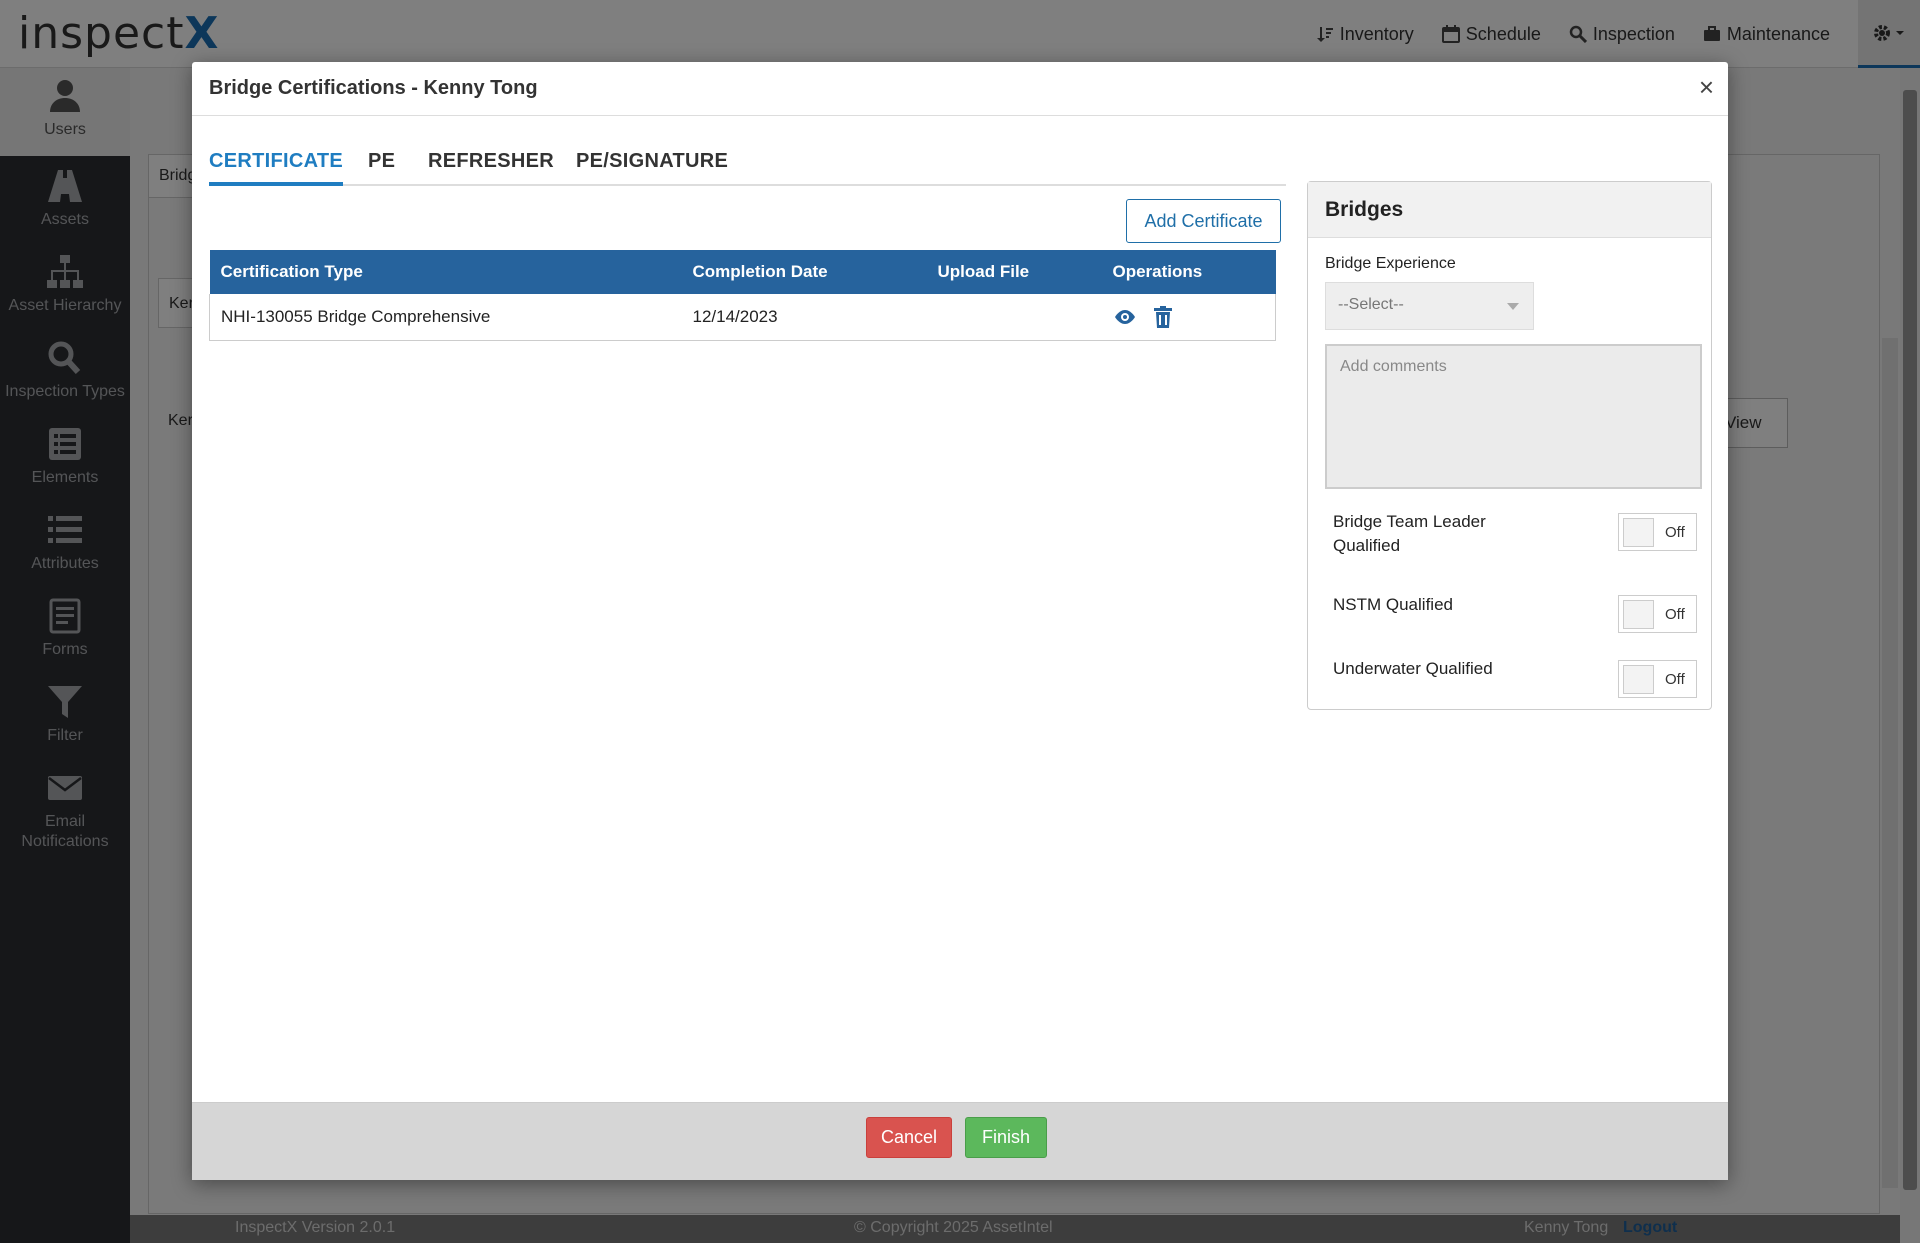 The width and height of the screenshot is (1920, 1243). I want to click on nstm-qualified-toggle: Off, so click(1657, 614).